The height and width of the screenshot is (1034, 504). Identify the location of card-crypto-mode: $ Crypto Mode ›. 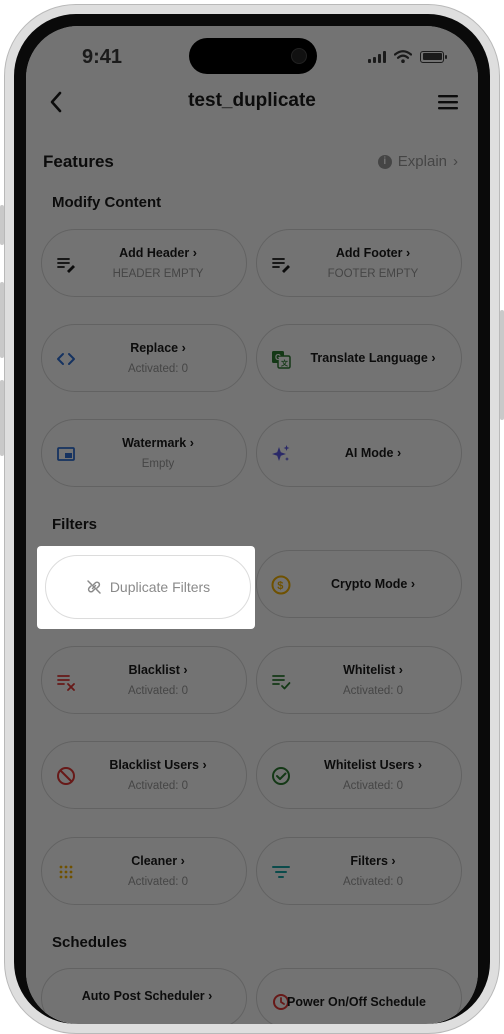
(359, 584).